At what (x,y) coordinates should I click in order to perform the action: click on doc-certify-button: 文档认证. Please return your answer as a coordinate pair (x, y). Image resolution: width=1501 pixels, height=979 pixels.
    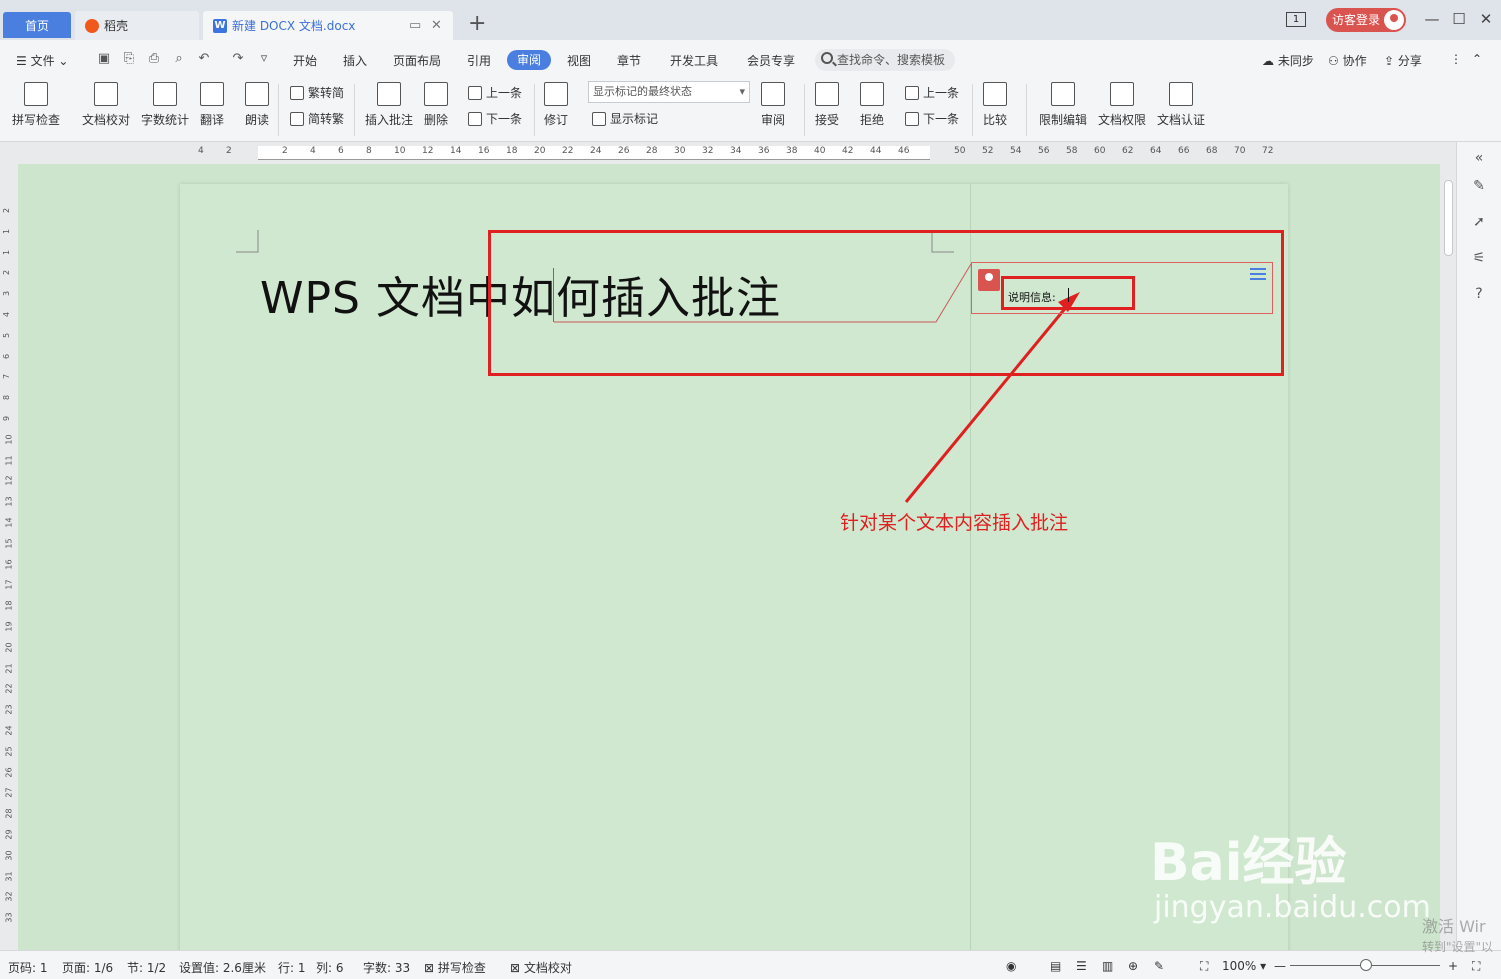
    Looking at the image, I should click on (1181, 105).